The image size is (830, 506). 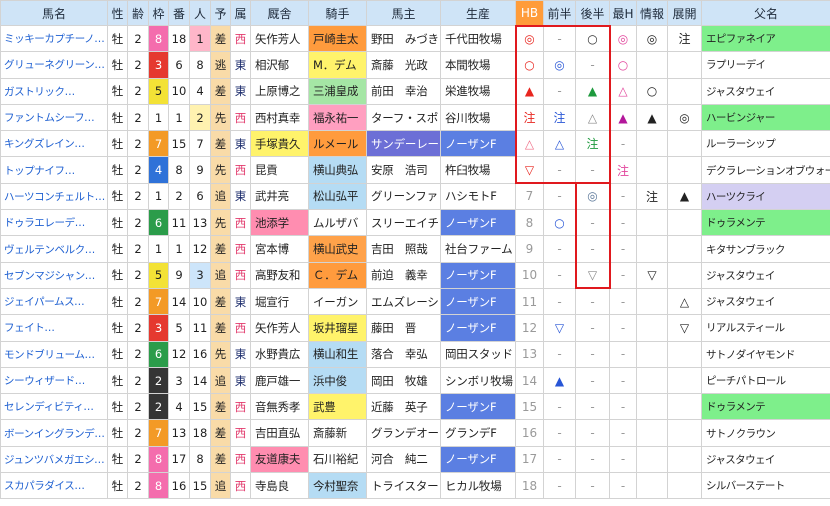 I want to click on trainer-cell: 相沢郁, so click(x=279, y=65).